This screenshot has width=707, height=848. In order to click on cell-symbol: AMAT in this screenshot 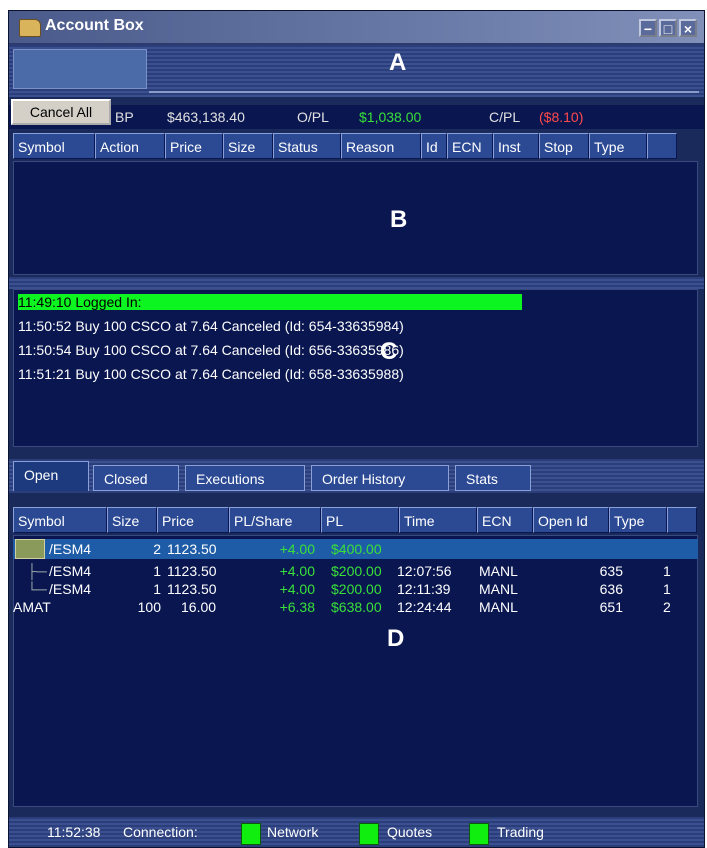, I will do `click(32, 607)`.